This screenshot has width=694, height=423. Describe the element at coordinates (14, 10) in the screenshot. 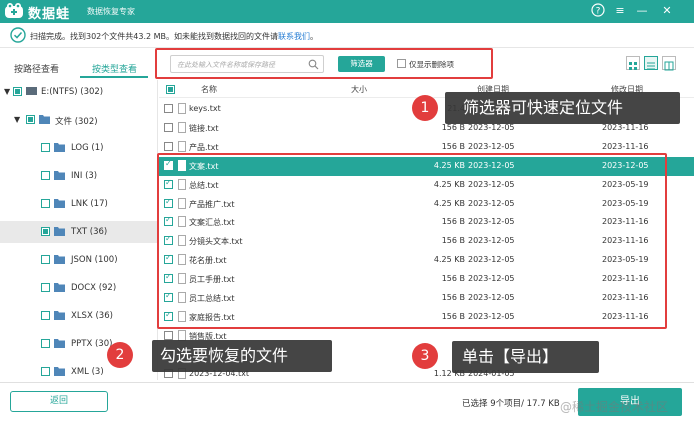

I see `frog-logo-icon` at that location.